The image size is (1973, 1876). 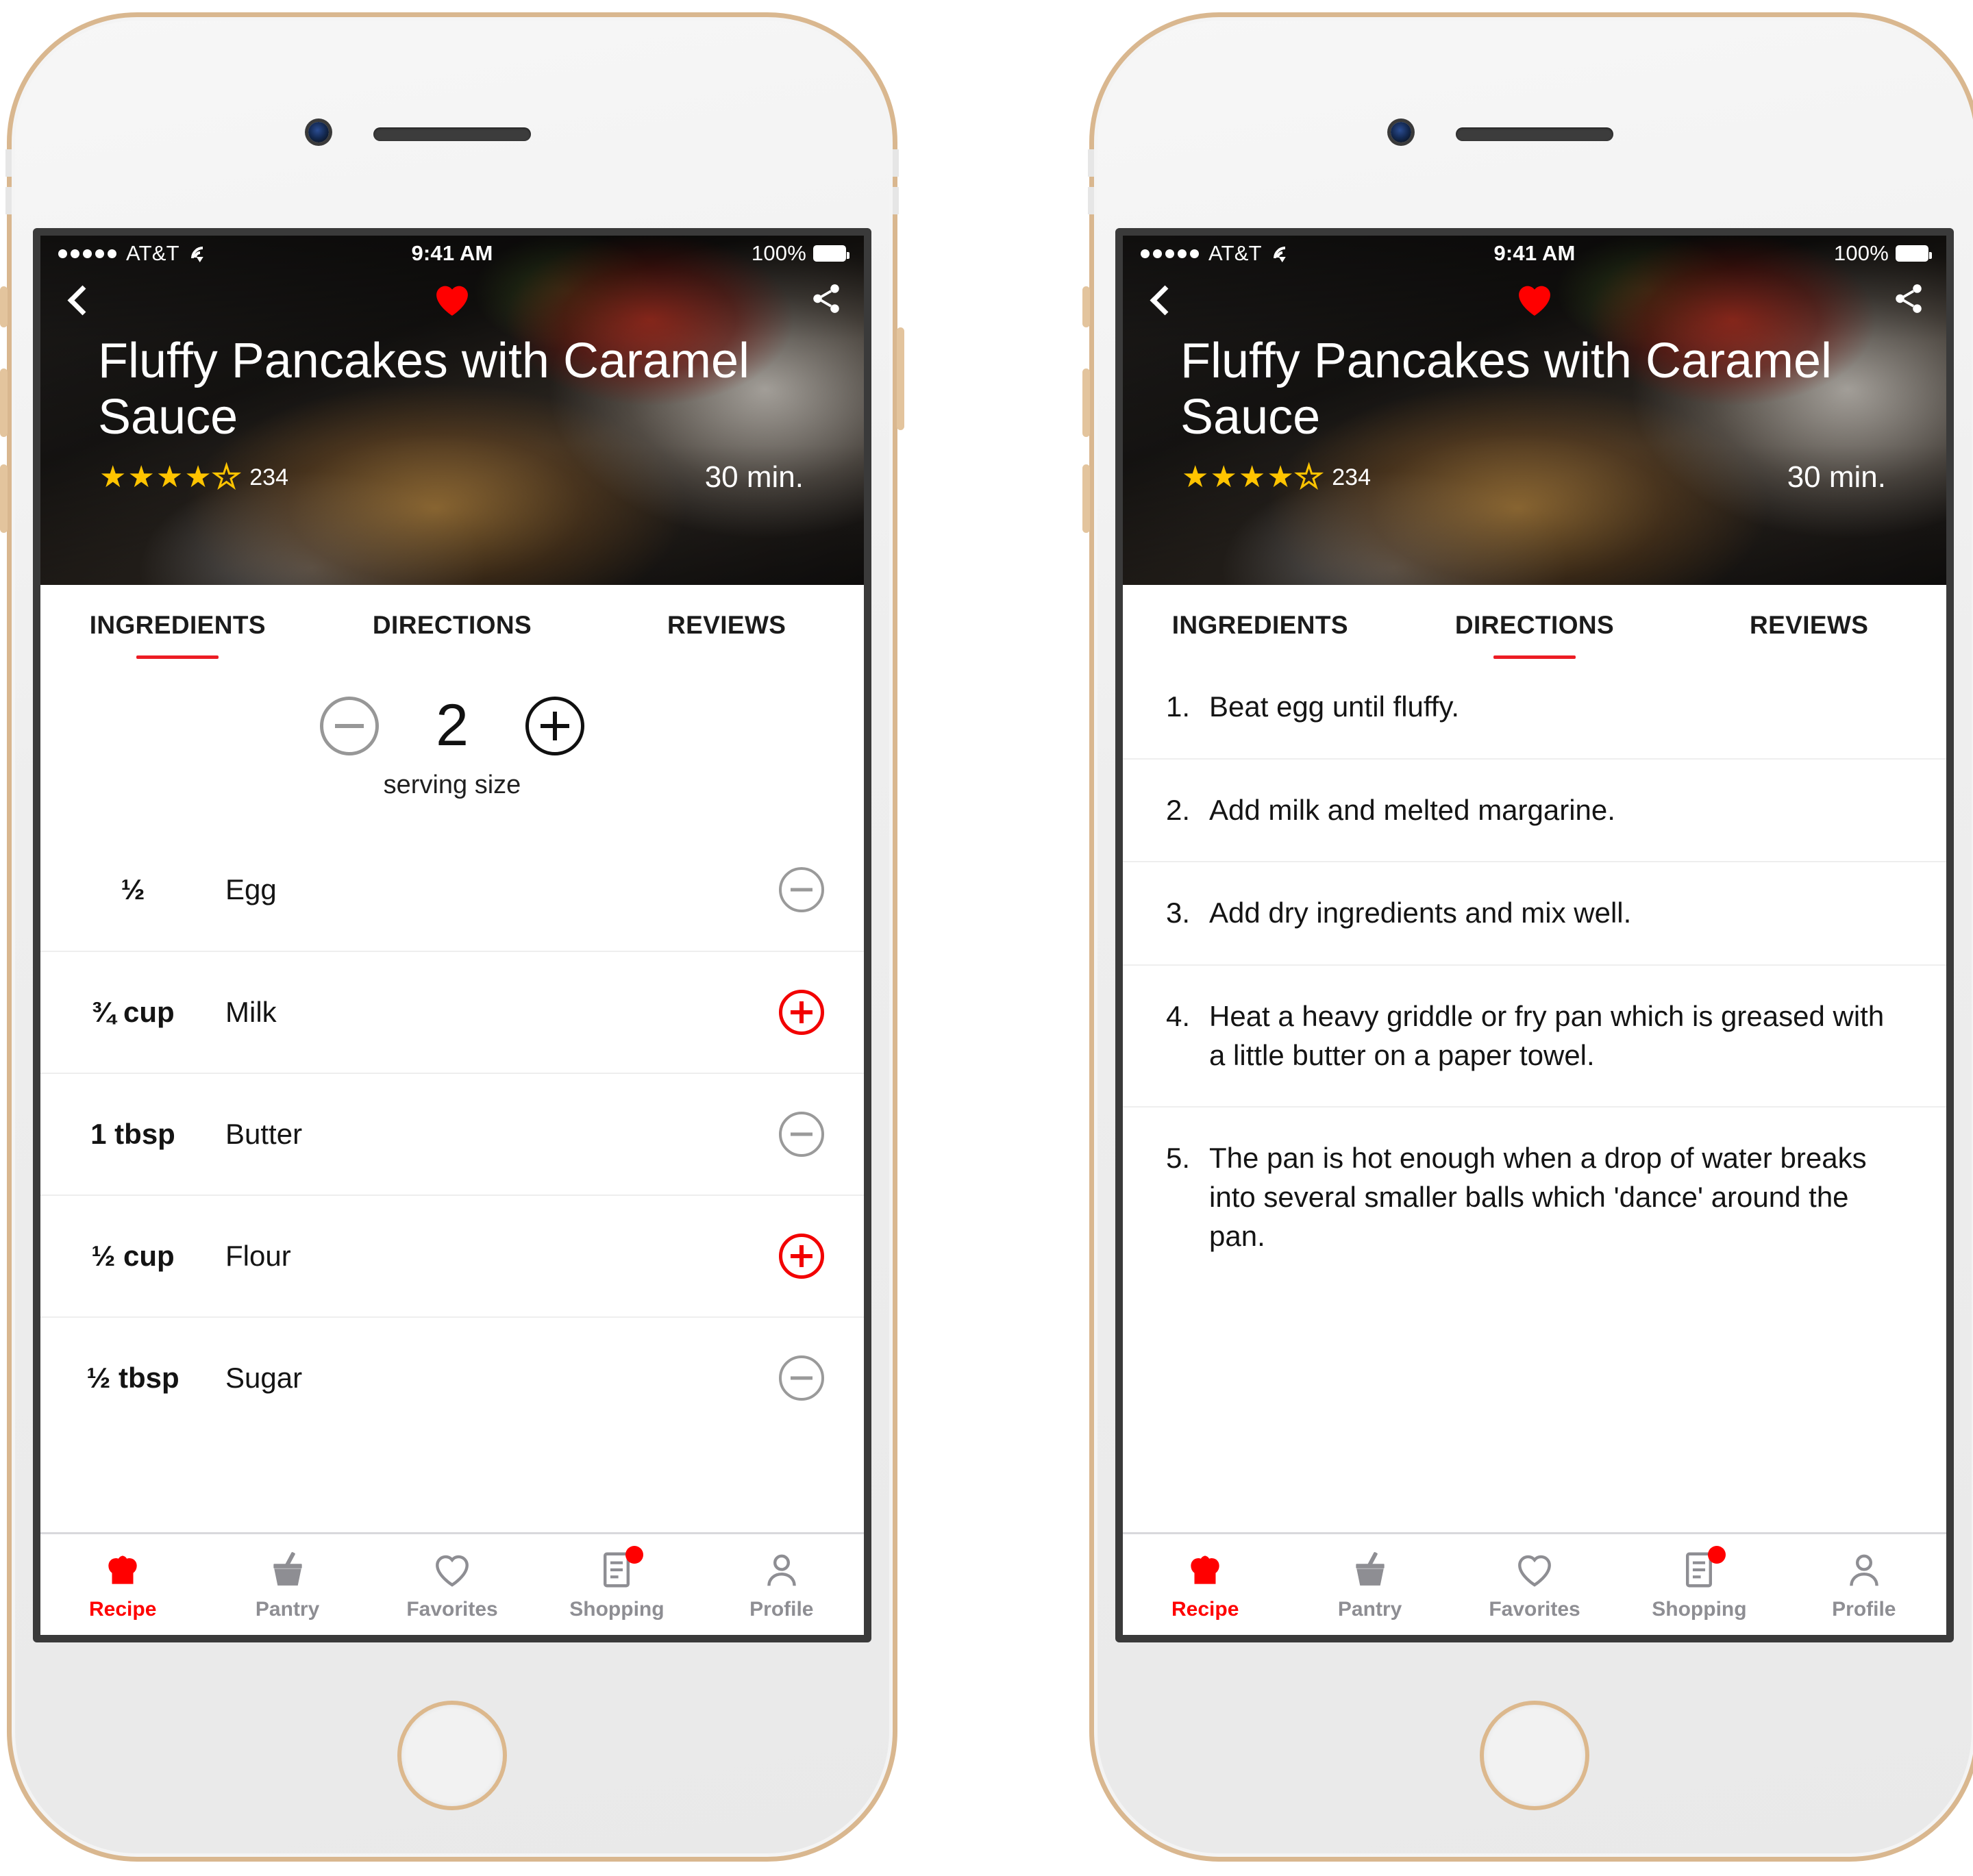 I want to click on serving-size-stepper: 2 serving size, so click(x=452, y=724).